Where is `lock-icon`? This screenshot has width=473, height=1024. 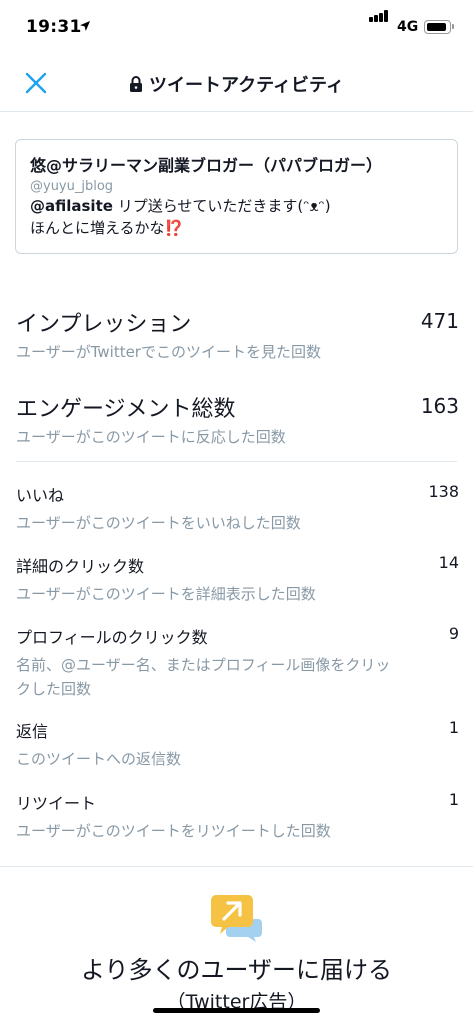
lock-icon is located at coordinates (136, 84).